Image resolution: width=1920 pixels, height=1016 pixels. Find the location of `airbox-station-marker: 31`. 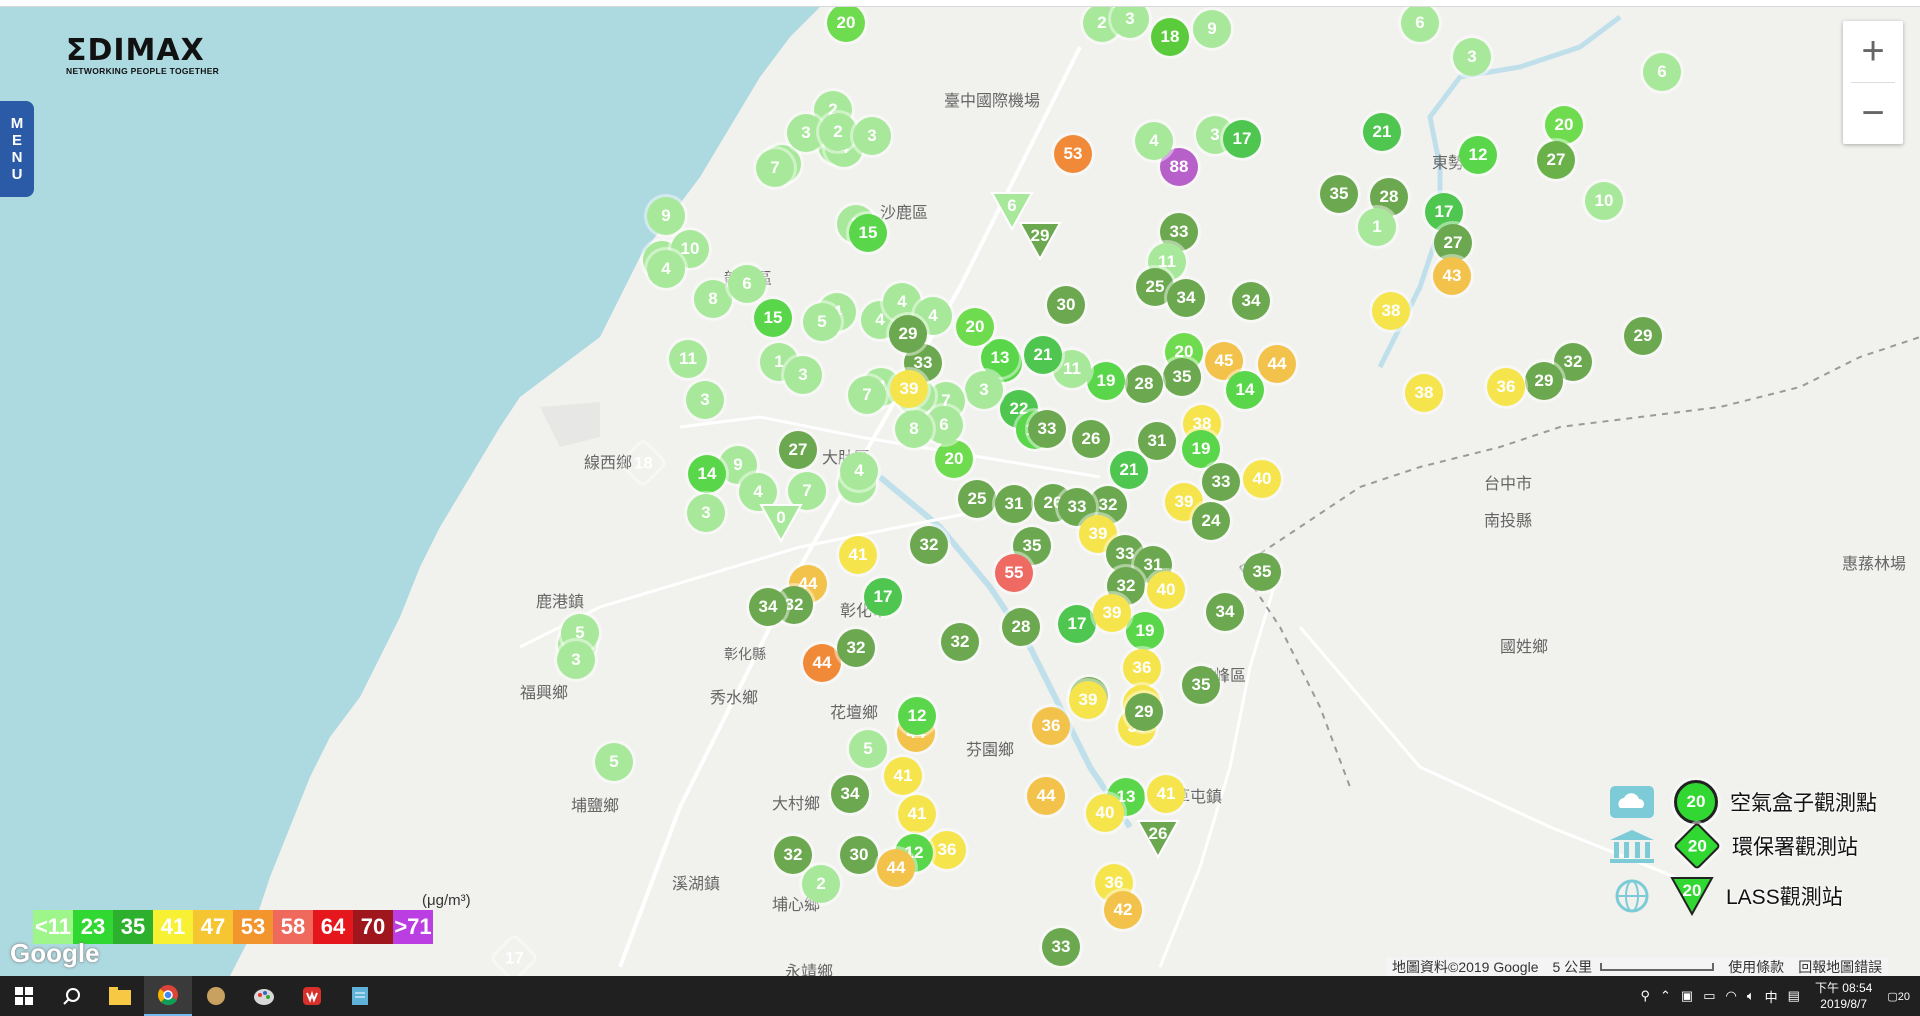

airbox-station-marker: 31 is located at coordinates (1157, 441).